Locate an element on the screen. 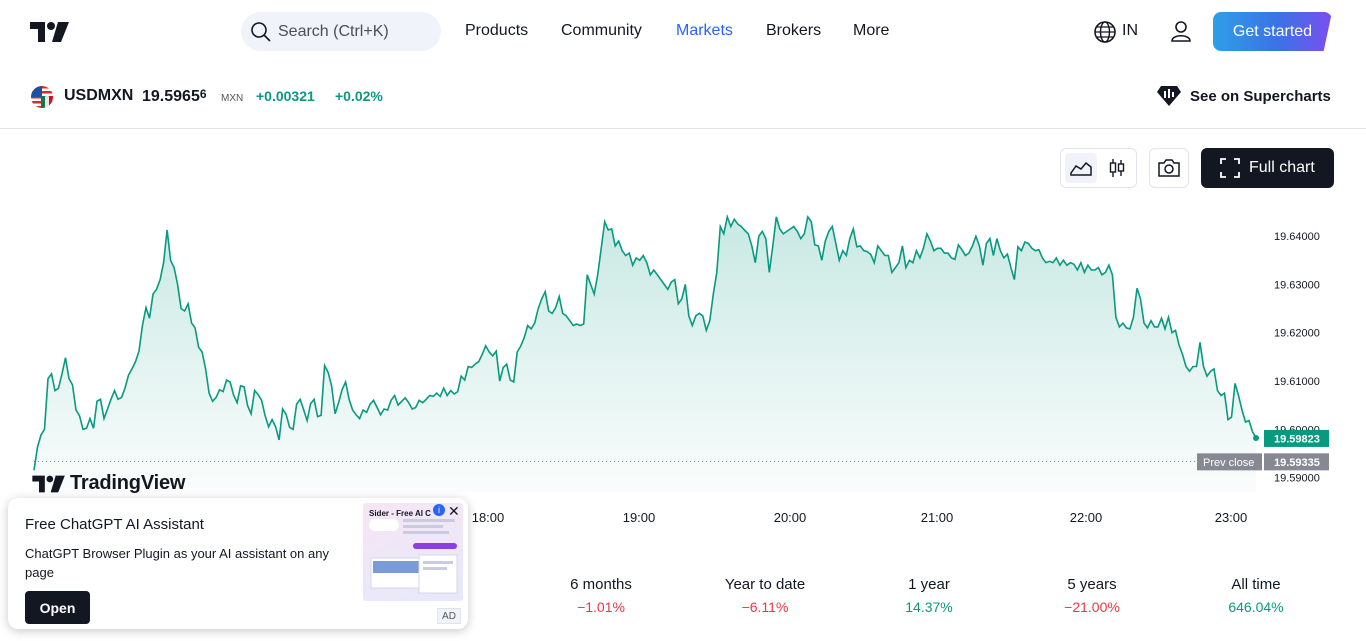  period-label: 1 year is located at coordinates (929, 584).